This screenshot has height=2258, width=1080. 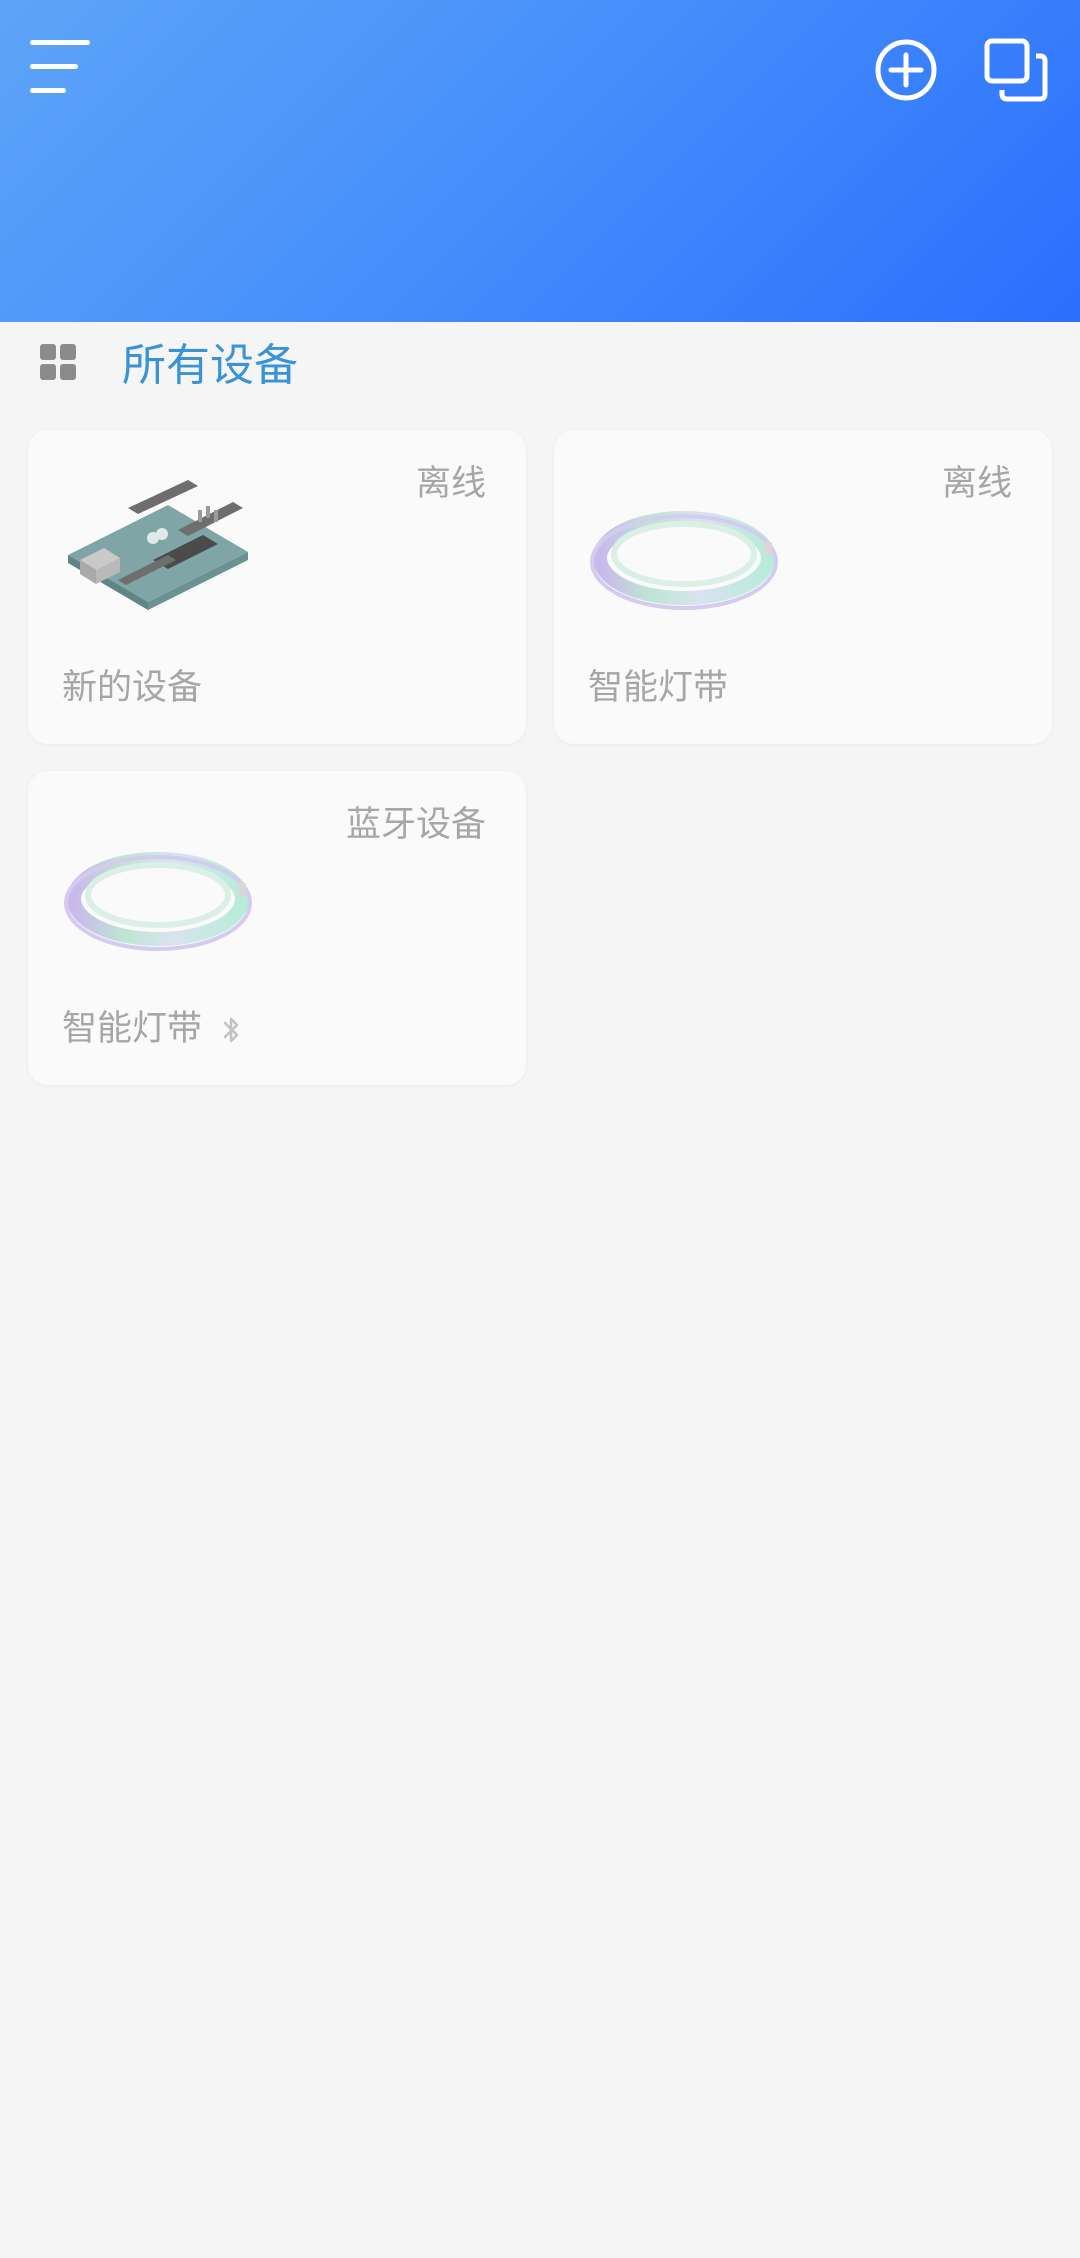 I want to click on grid-icon, so click(x=58, y=362).